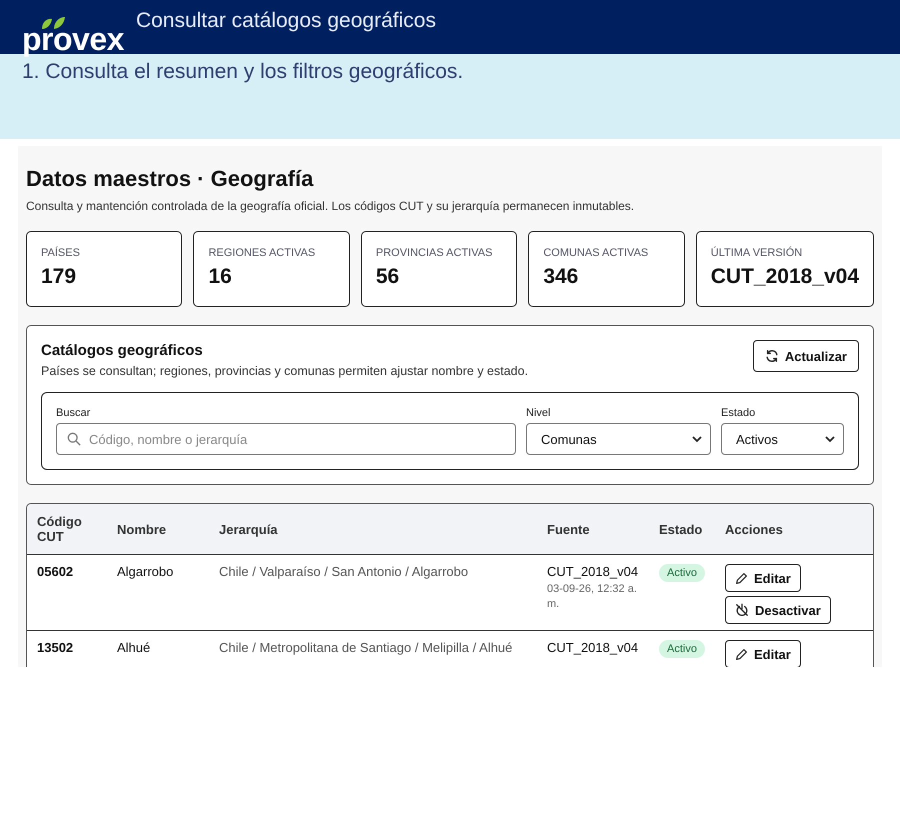 This screenshot has height=828, width=900. Describe the element at coordinates (59, 277) in the screenshot. I see `stat-value: 179` at that location.